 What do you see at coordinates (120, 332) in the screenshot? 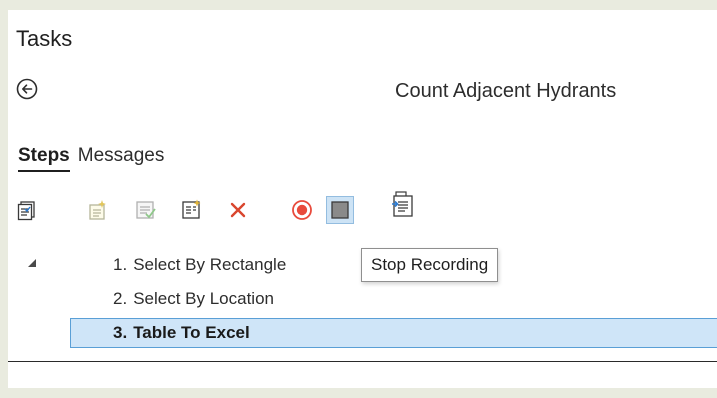
I see `step-number: 3.` at bounding box center [120, 332].